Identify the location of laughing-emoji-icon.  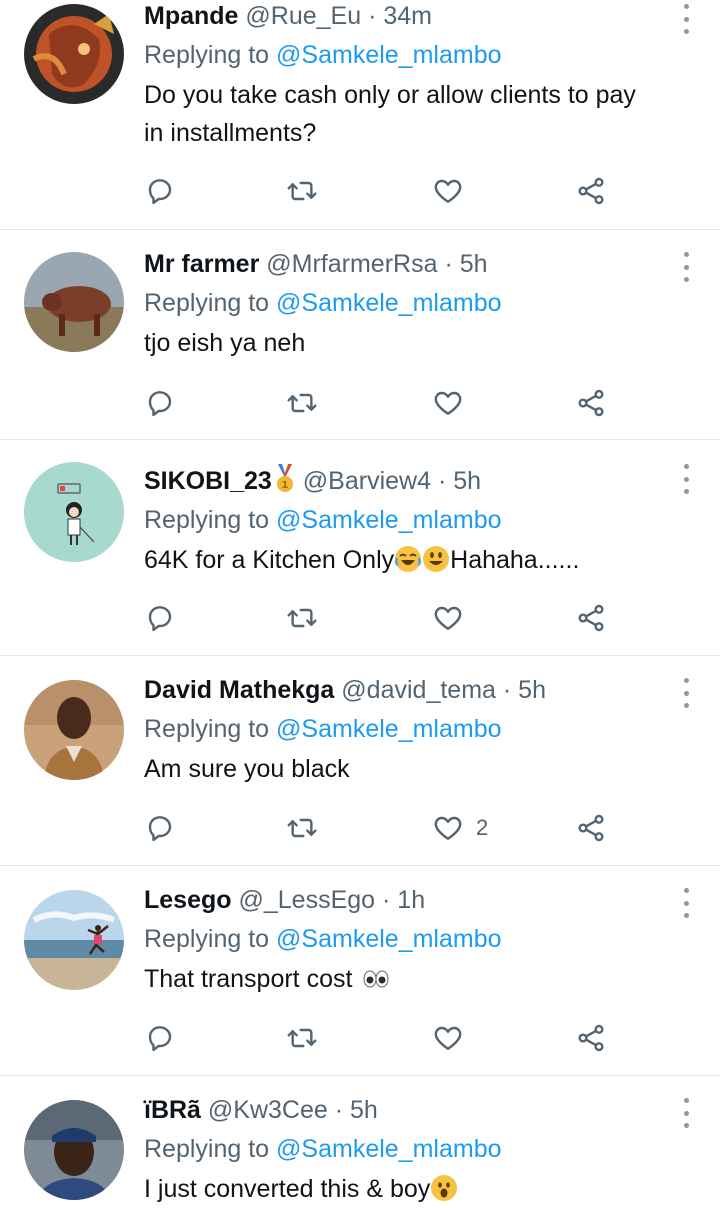
(408, 559).